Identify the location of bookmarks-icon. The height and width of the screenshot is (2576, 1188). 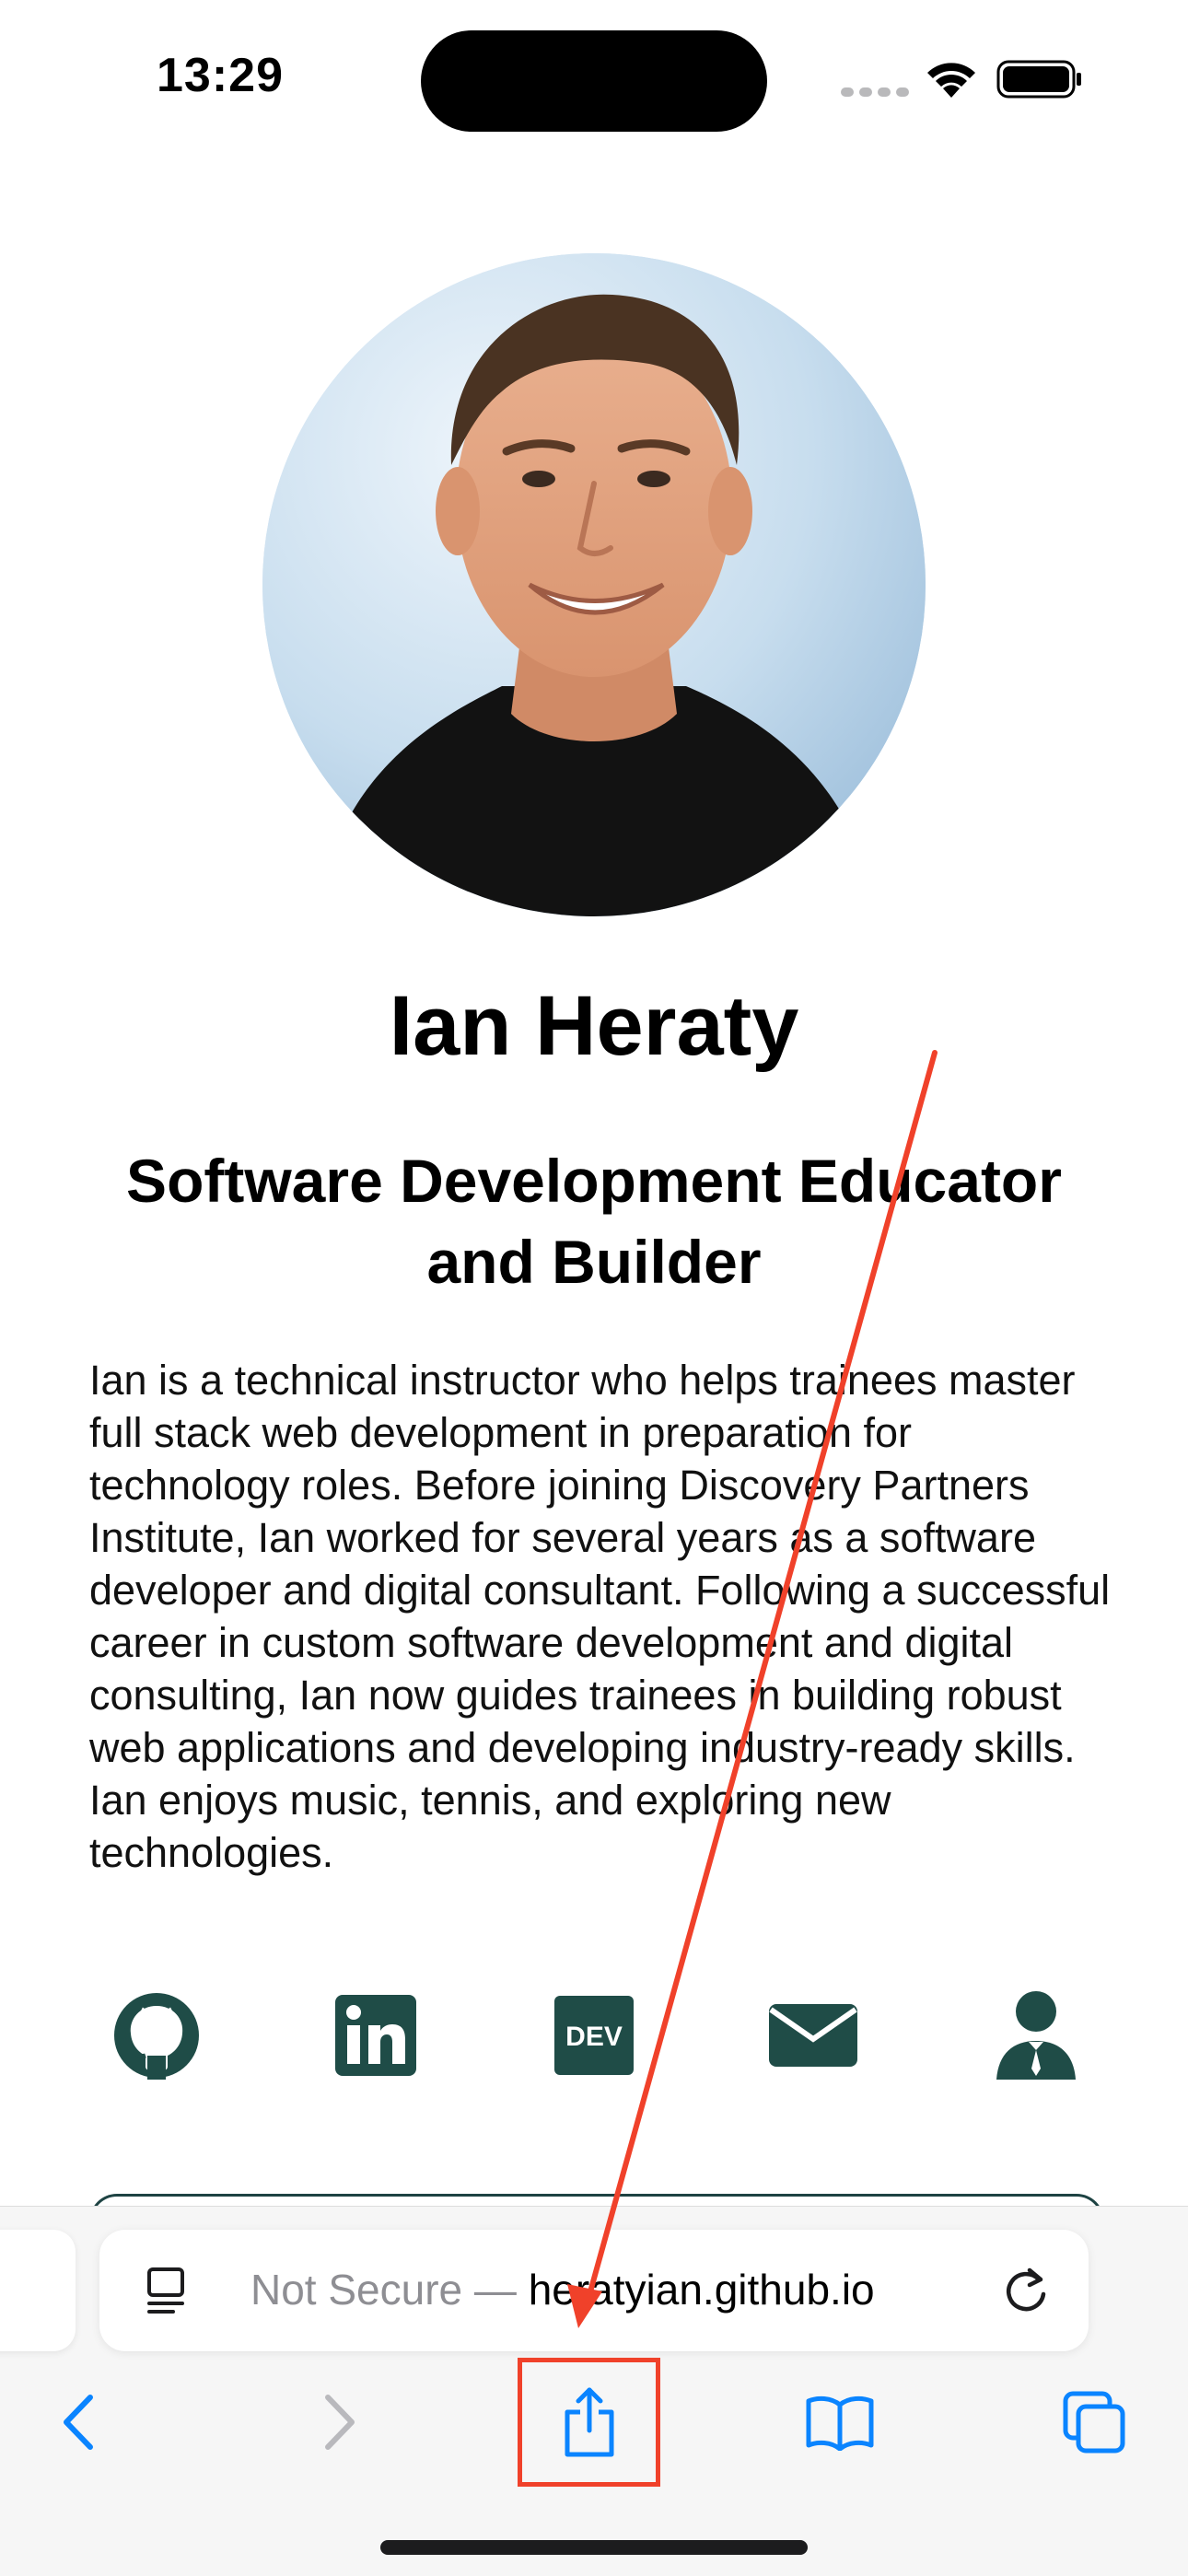
(840, 2423).